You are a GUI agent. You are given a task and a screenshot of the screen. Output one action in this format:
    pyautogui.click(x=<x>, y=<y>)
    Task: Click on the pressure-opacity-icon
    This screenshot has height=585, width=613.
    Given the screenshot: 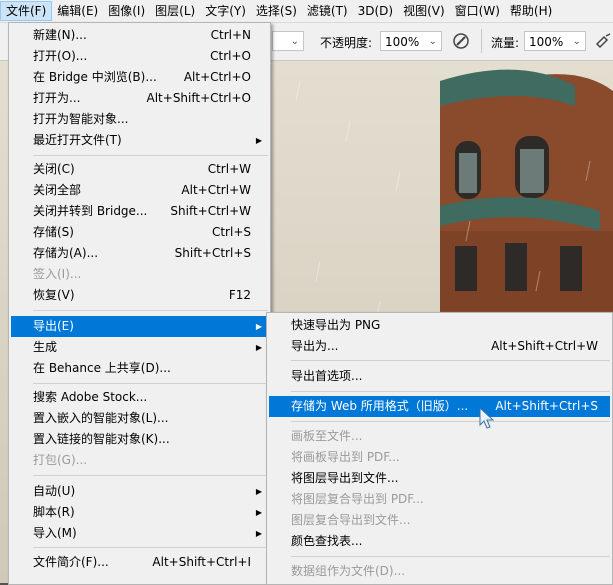 What is the action you would take?
    pyautogui.click(x=461, y=41)
    